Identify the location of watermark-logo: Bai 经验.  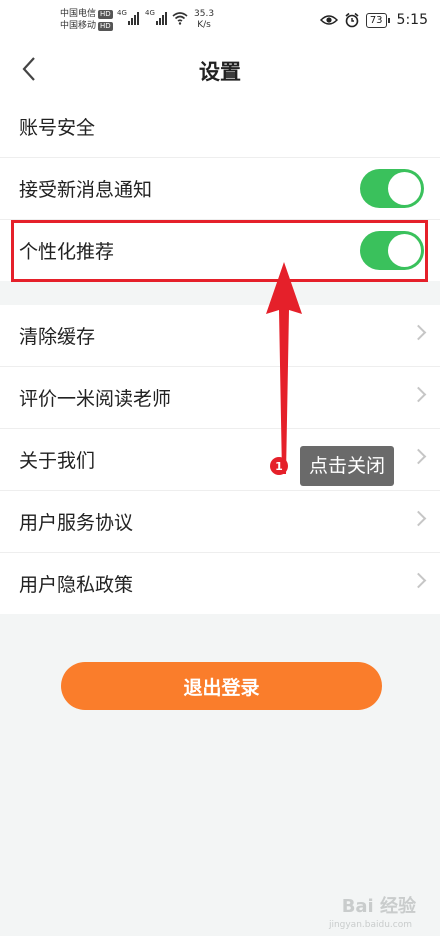
(378, 906).